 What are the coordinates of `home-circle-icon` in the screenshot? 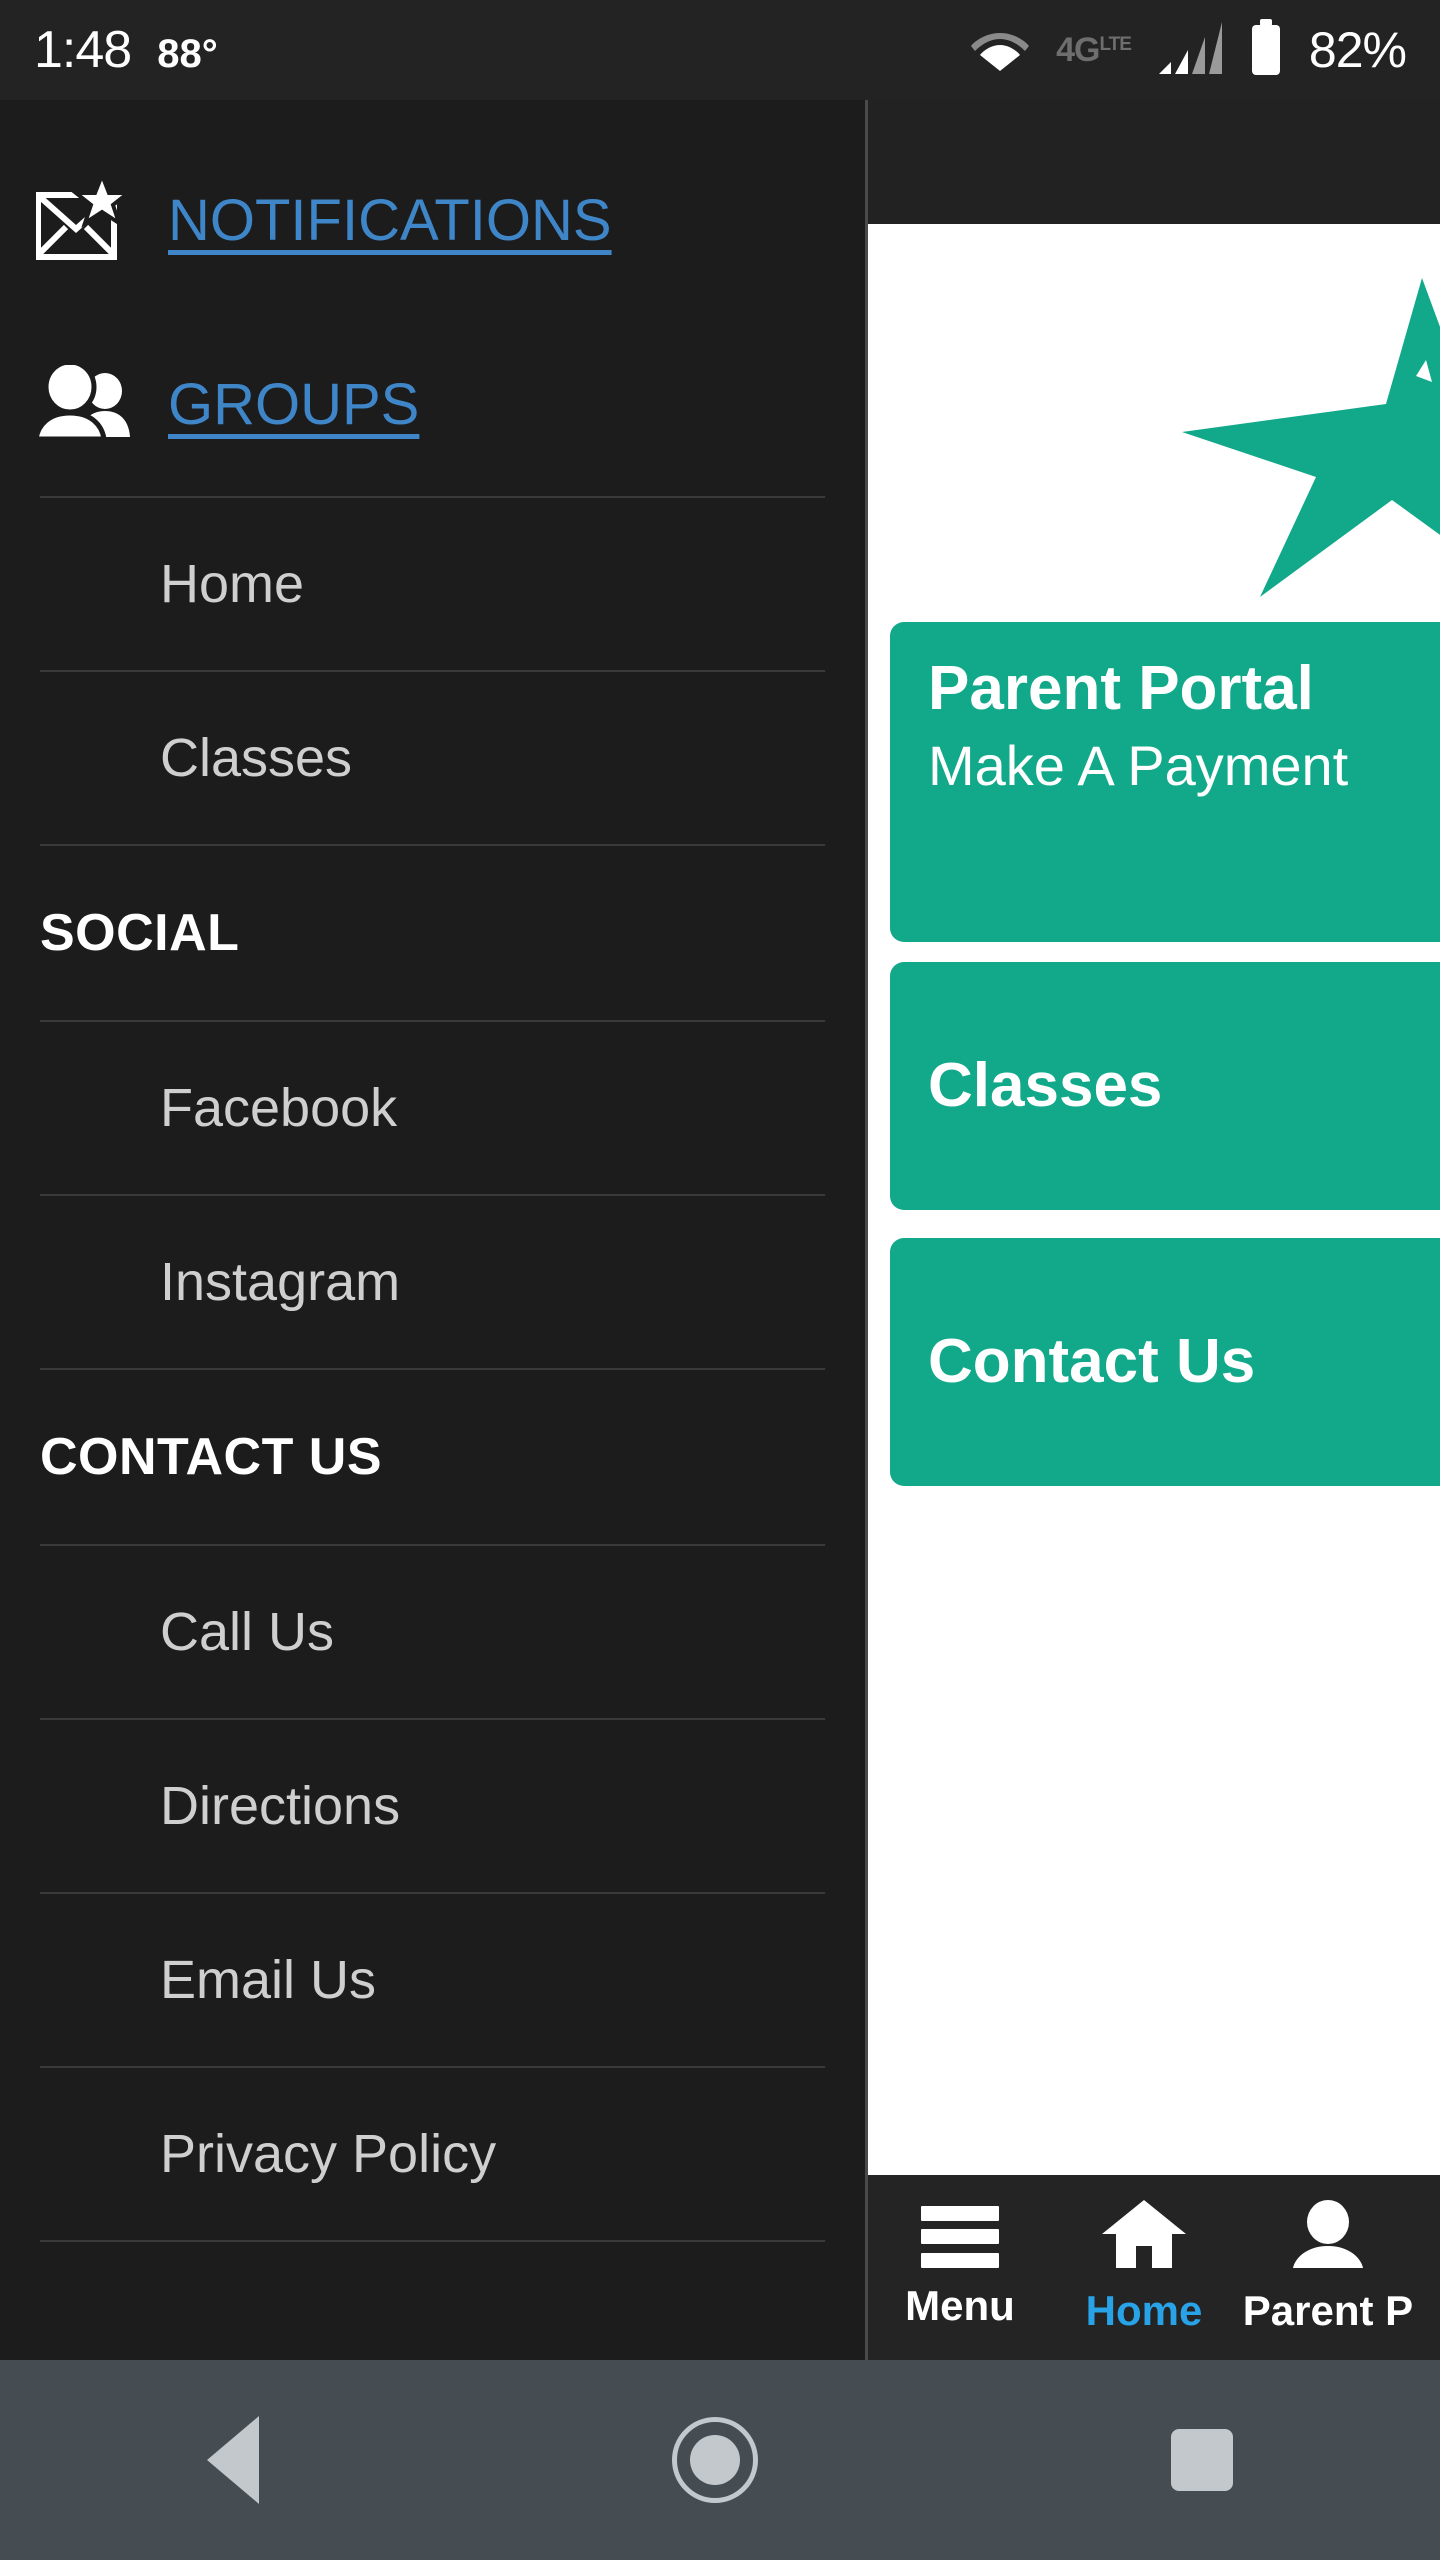 It's located at (714, 2460).